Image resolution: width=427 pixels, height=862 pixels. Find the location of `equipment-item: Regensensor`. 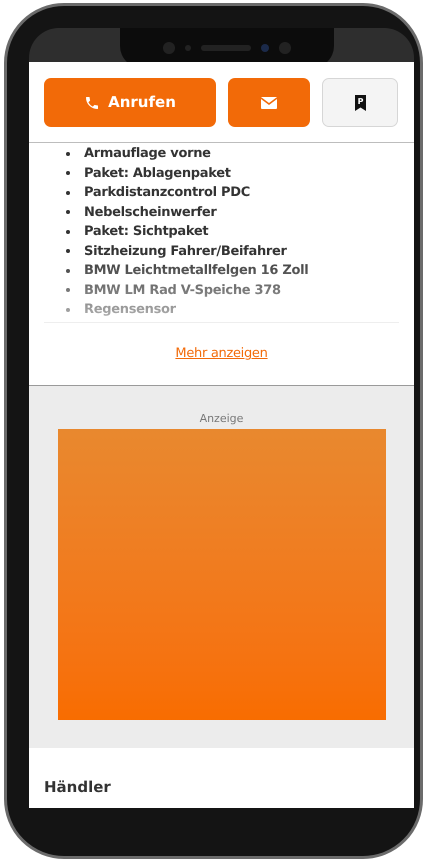

equipment-item: Regensensor is located at coordinates (130, 310).